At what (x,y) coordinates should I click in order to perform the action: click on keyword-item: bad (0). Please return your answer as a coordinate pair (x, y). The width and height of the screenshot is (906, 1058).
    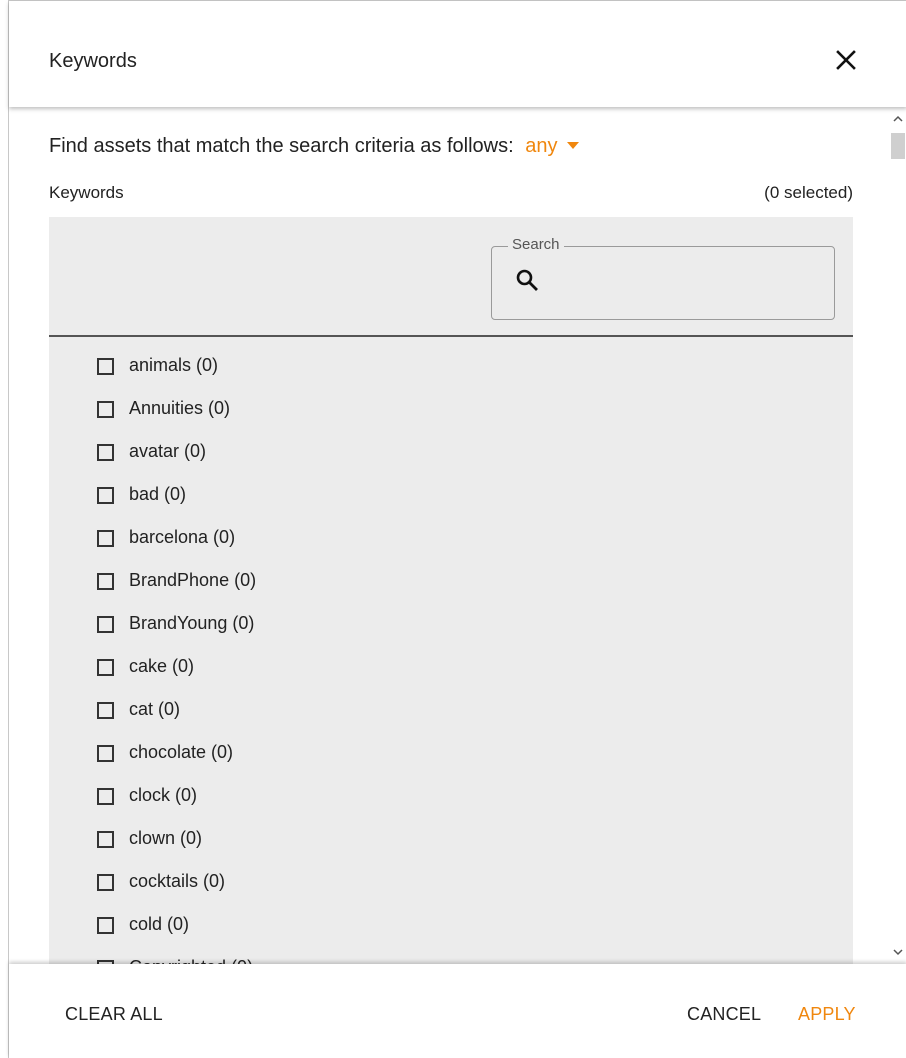
    Looking at the image, I should click on (451, 495).